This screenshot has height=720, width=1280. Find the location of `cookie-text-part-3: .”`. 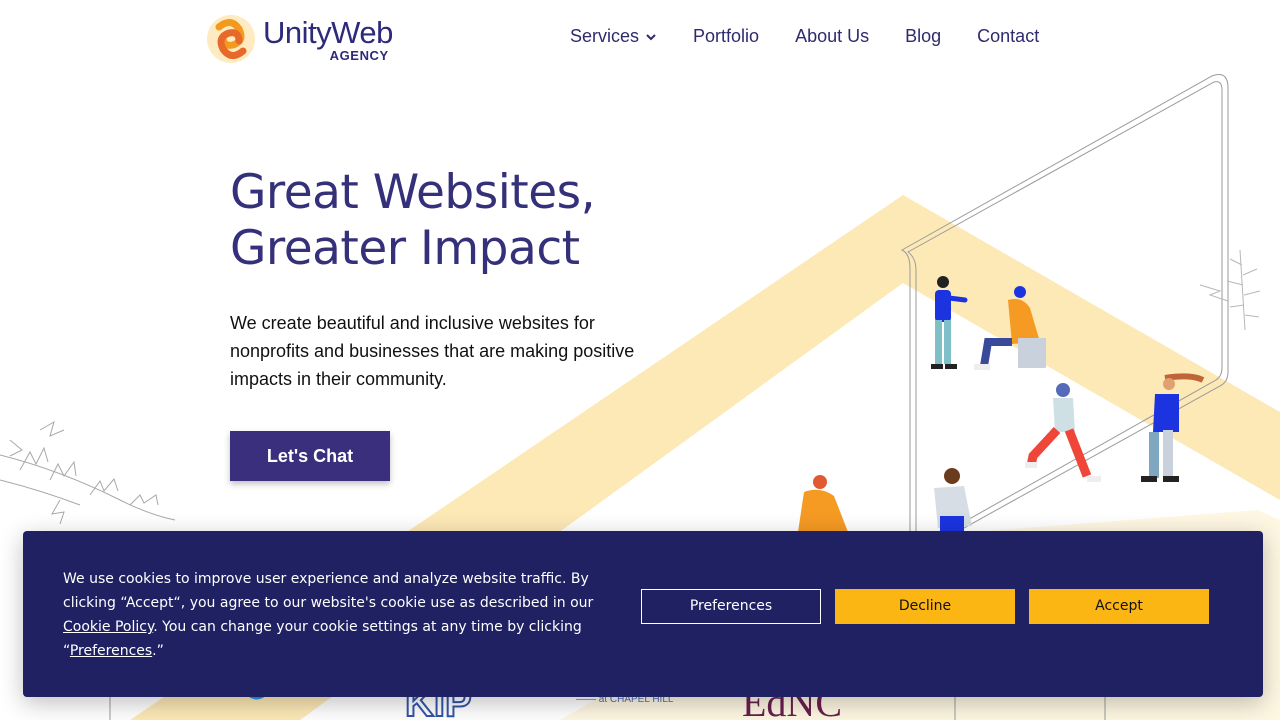

cookie-text-part-3: .” is located at coordinates (158, 651).